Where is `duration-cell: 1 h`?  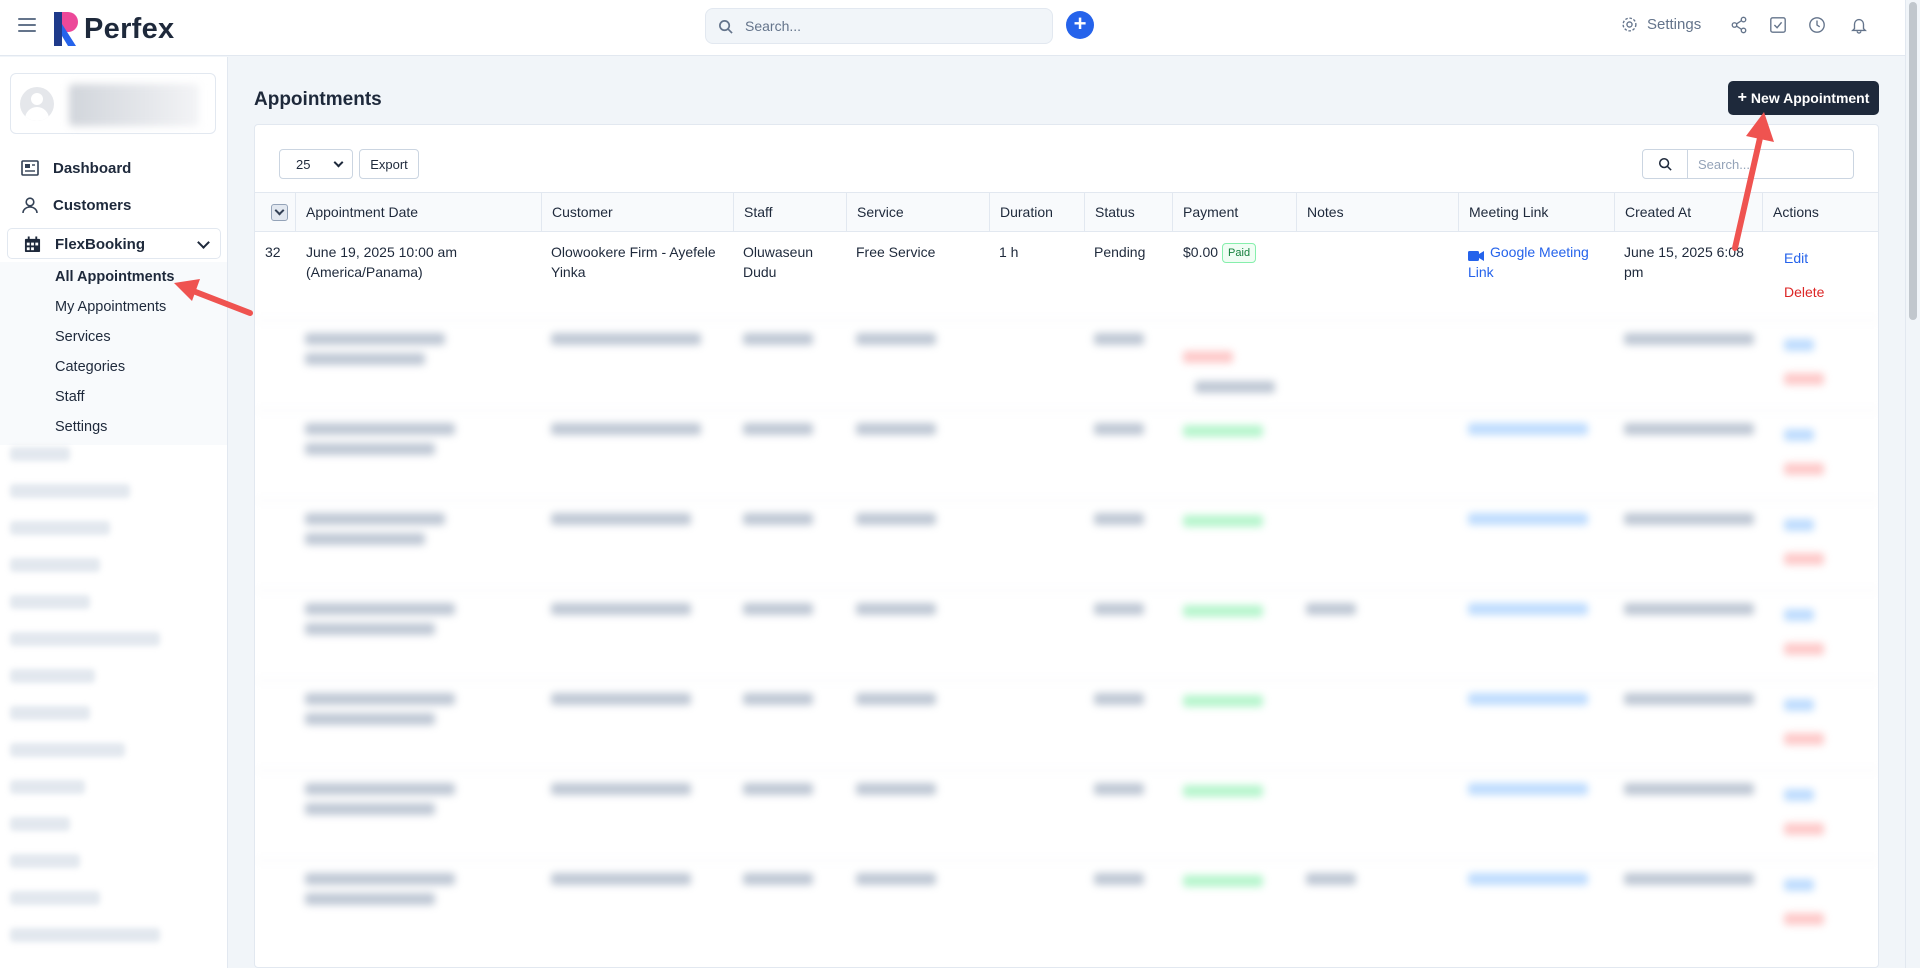
duration-cell: 1 h is located at coordinates (1009, 252).